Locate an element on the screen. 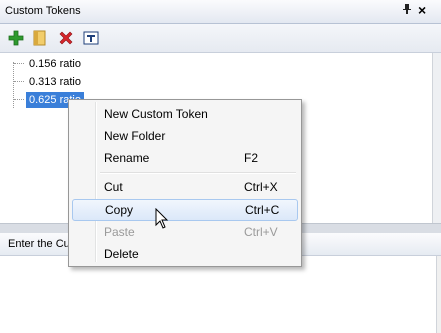  menu-item-label: New Folder is located at coordinates (135, 136).